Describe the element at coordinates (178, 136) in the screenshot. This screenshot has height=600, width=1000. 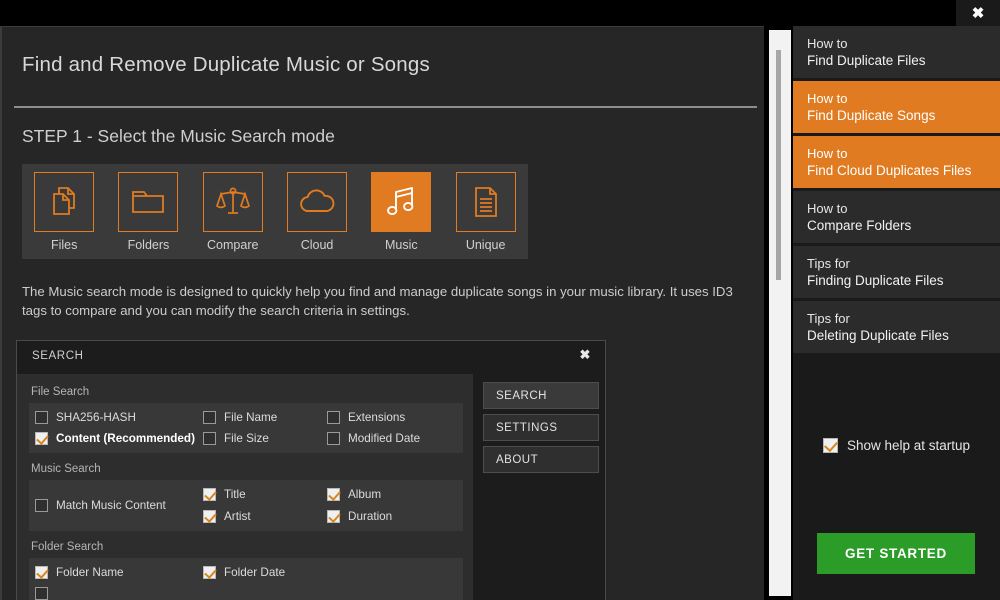
I see `step-title: STEP 1 - Select the Music Search mode` at that location.